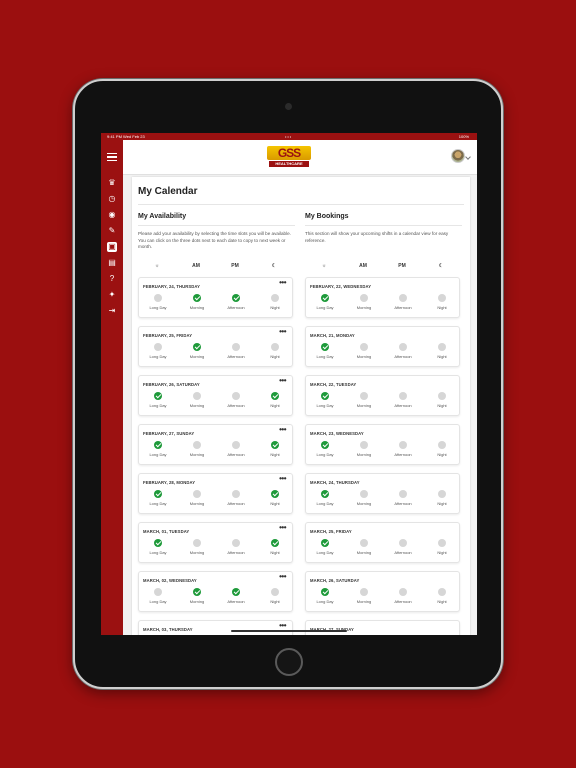 This screenshot has height=768, width=576. What do you see at coordinates (112, 231) in the screenshot?
I see `edit-icon: ✎` at bounding box center [112, 231].